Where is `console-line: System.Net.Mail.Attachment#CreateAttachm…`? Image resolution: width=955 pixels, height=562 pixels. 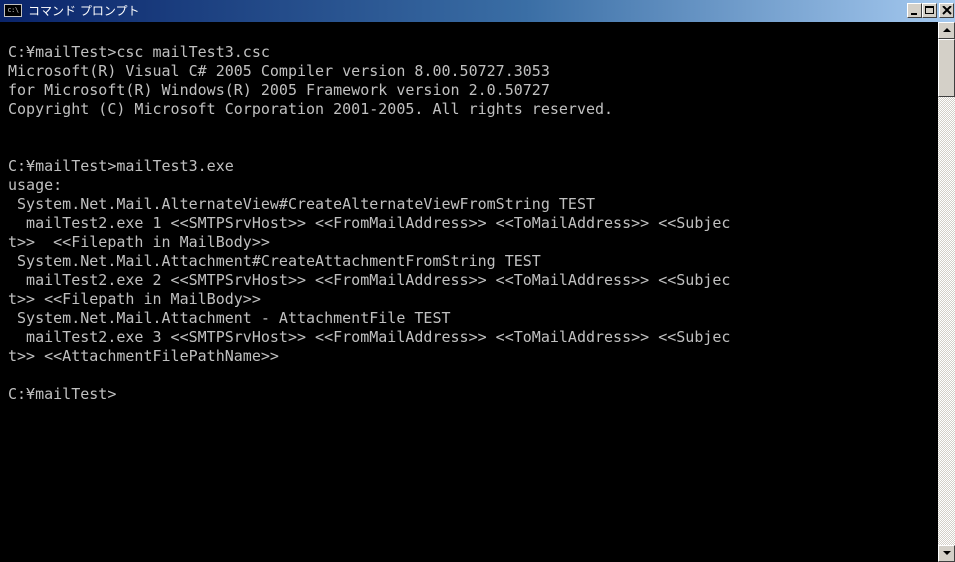 console-line: System.Net.Mail.Attachment#CreateAttachm… is located at coordinates (274, 261).